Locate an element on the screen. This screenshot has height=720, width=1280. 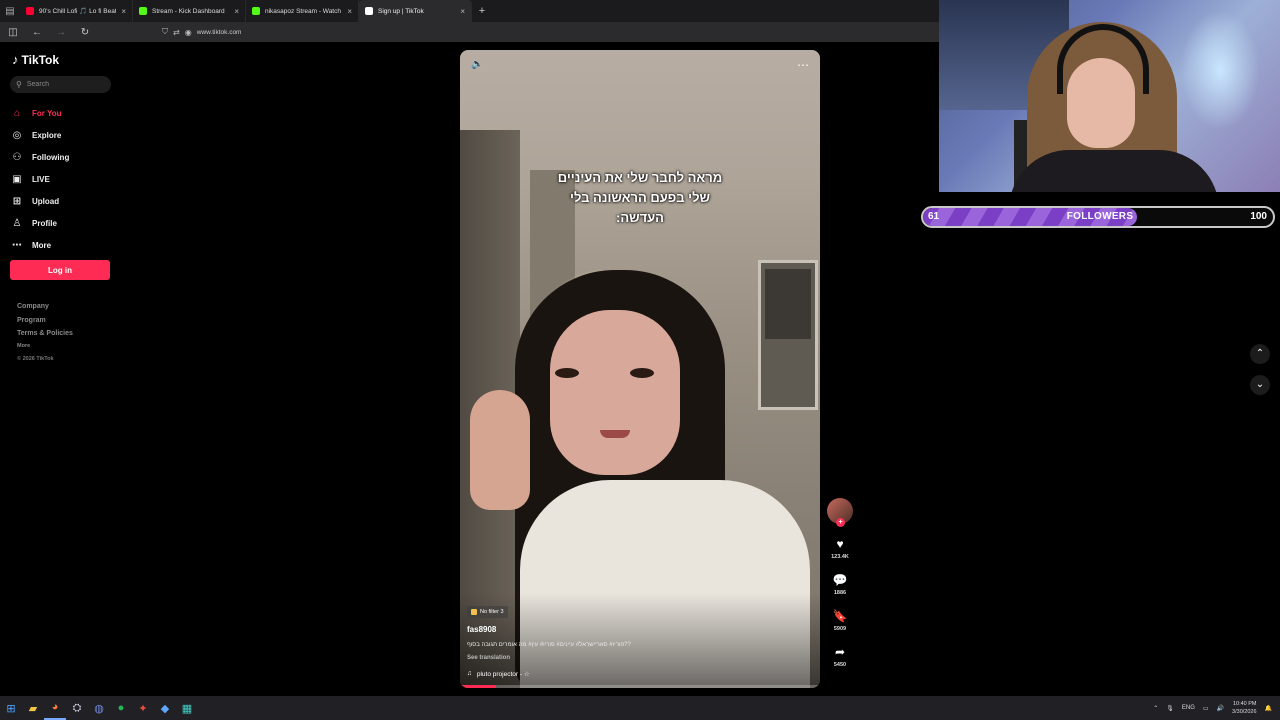
sidebar-item-label: Upload is located at coordinates (46, 201).